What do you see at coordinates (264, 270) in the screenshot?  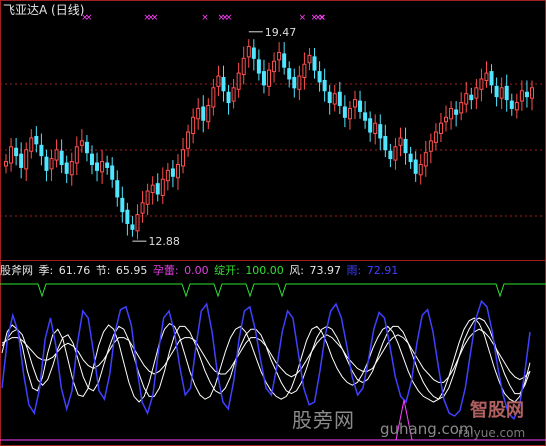 I see `indicator-item-value: 100.00` at bounding box center [264, 270].